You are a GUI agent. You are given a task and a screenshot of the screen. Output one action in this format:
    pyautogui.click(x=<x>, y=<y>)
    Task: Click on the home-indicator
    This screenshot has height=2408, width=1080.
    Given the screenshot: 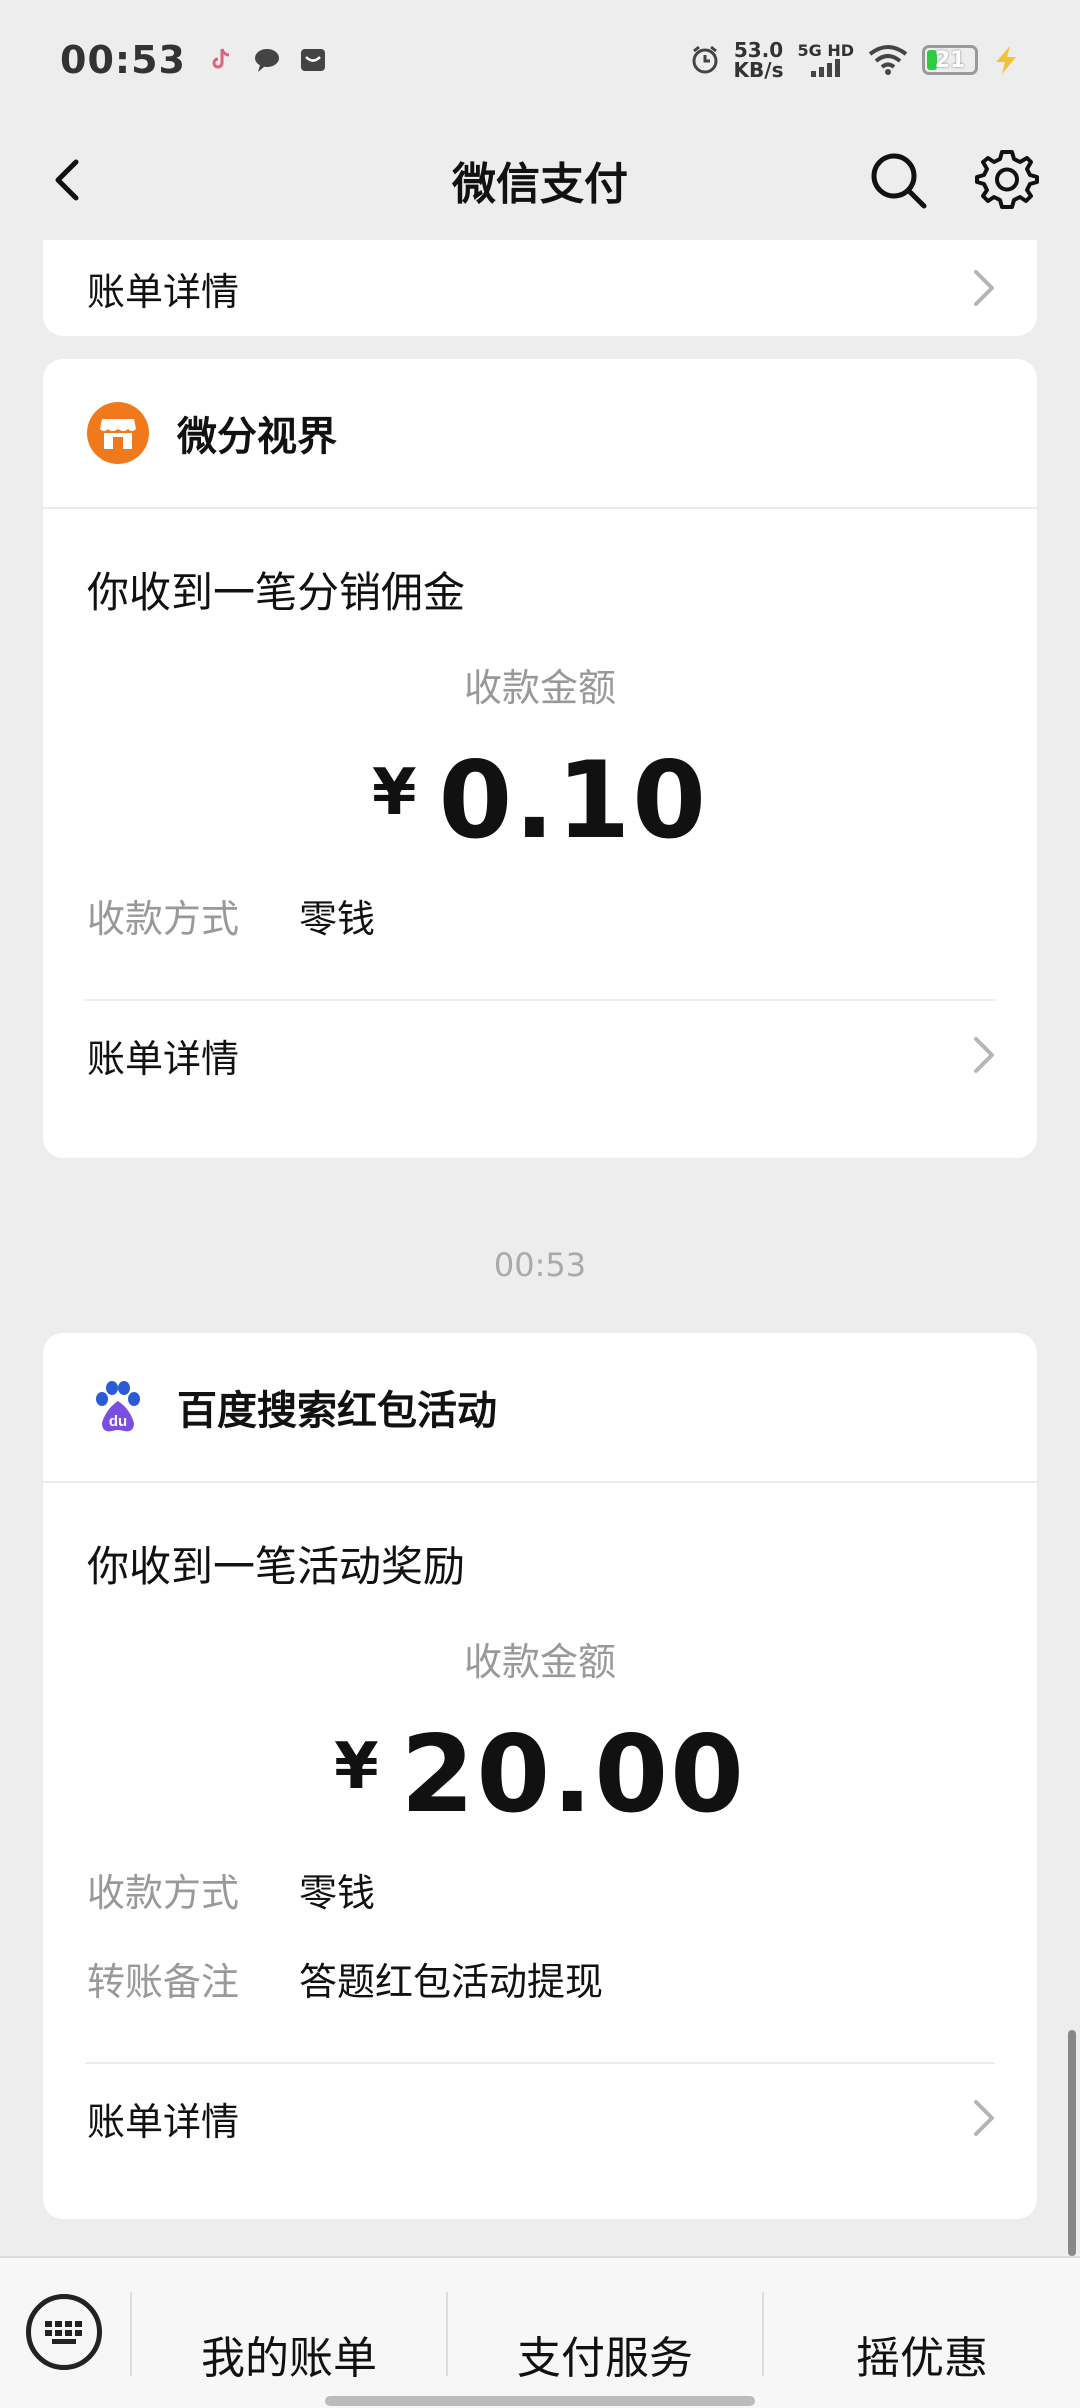 What is the action you would take?
    pyautogui.click(x=540, y=2401)
    